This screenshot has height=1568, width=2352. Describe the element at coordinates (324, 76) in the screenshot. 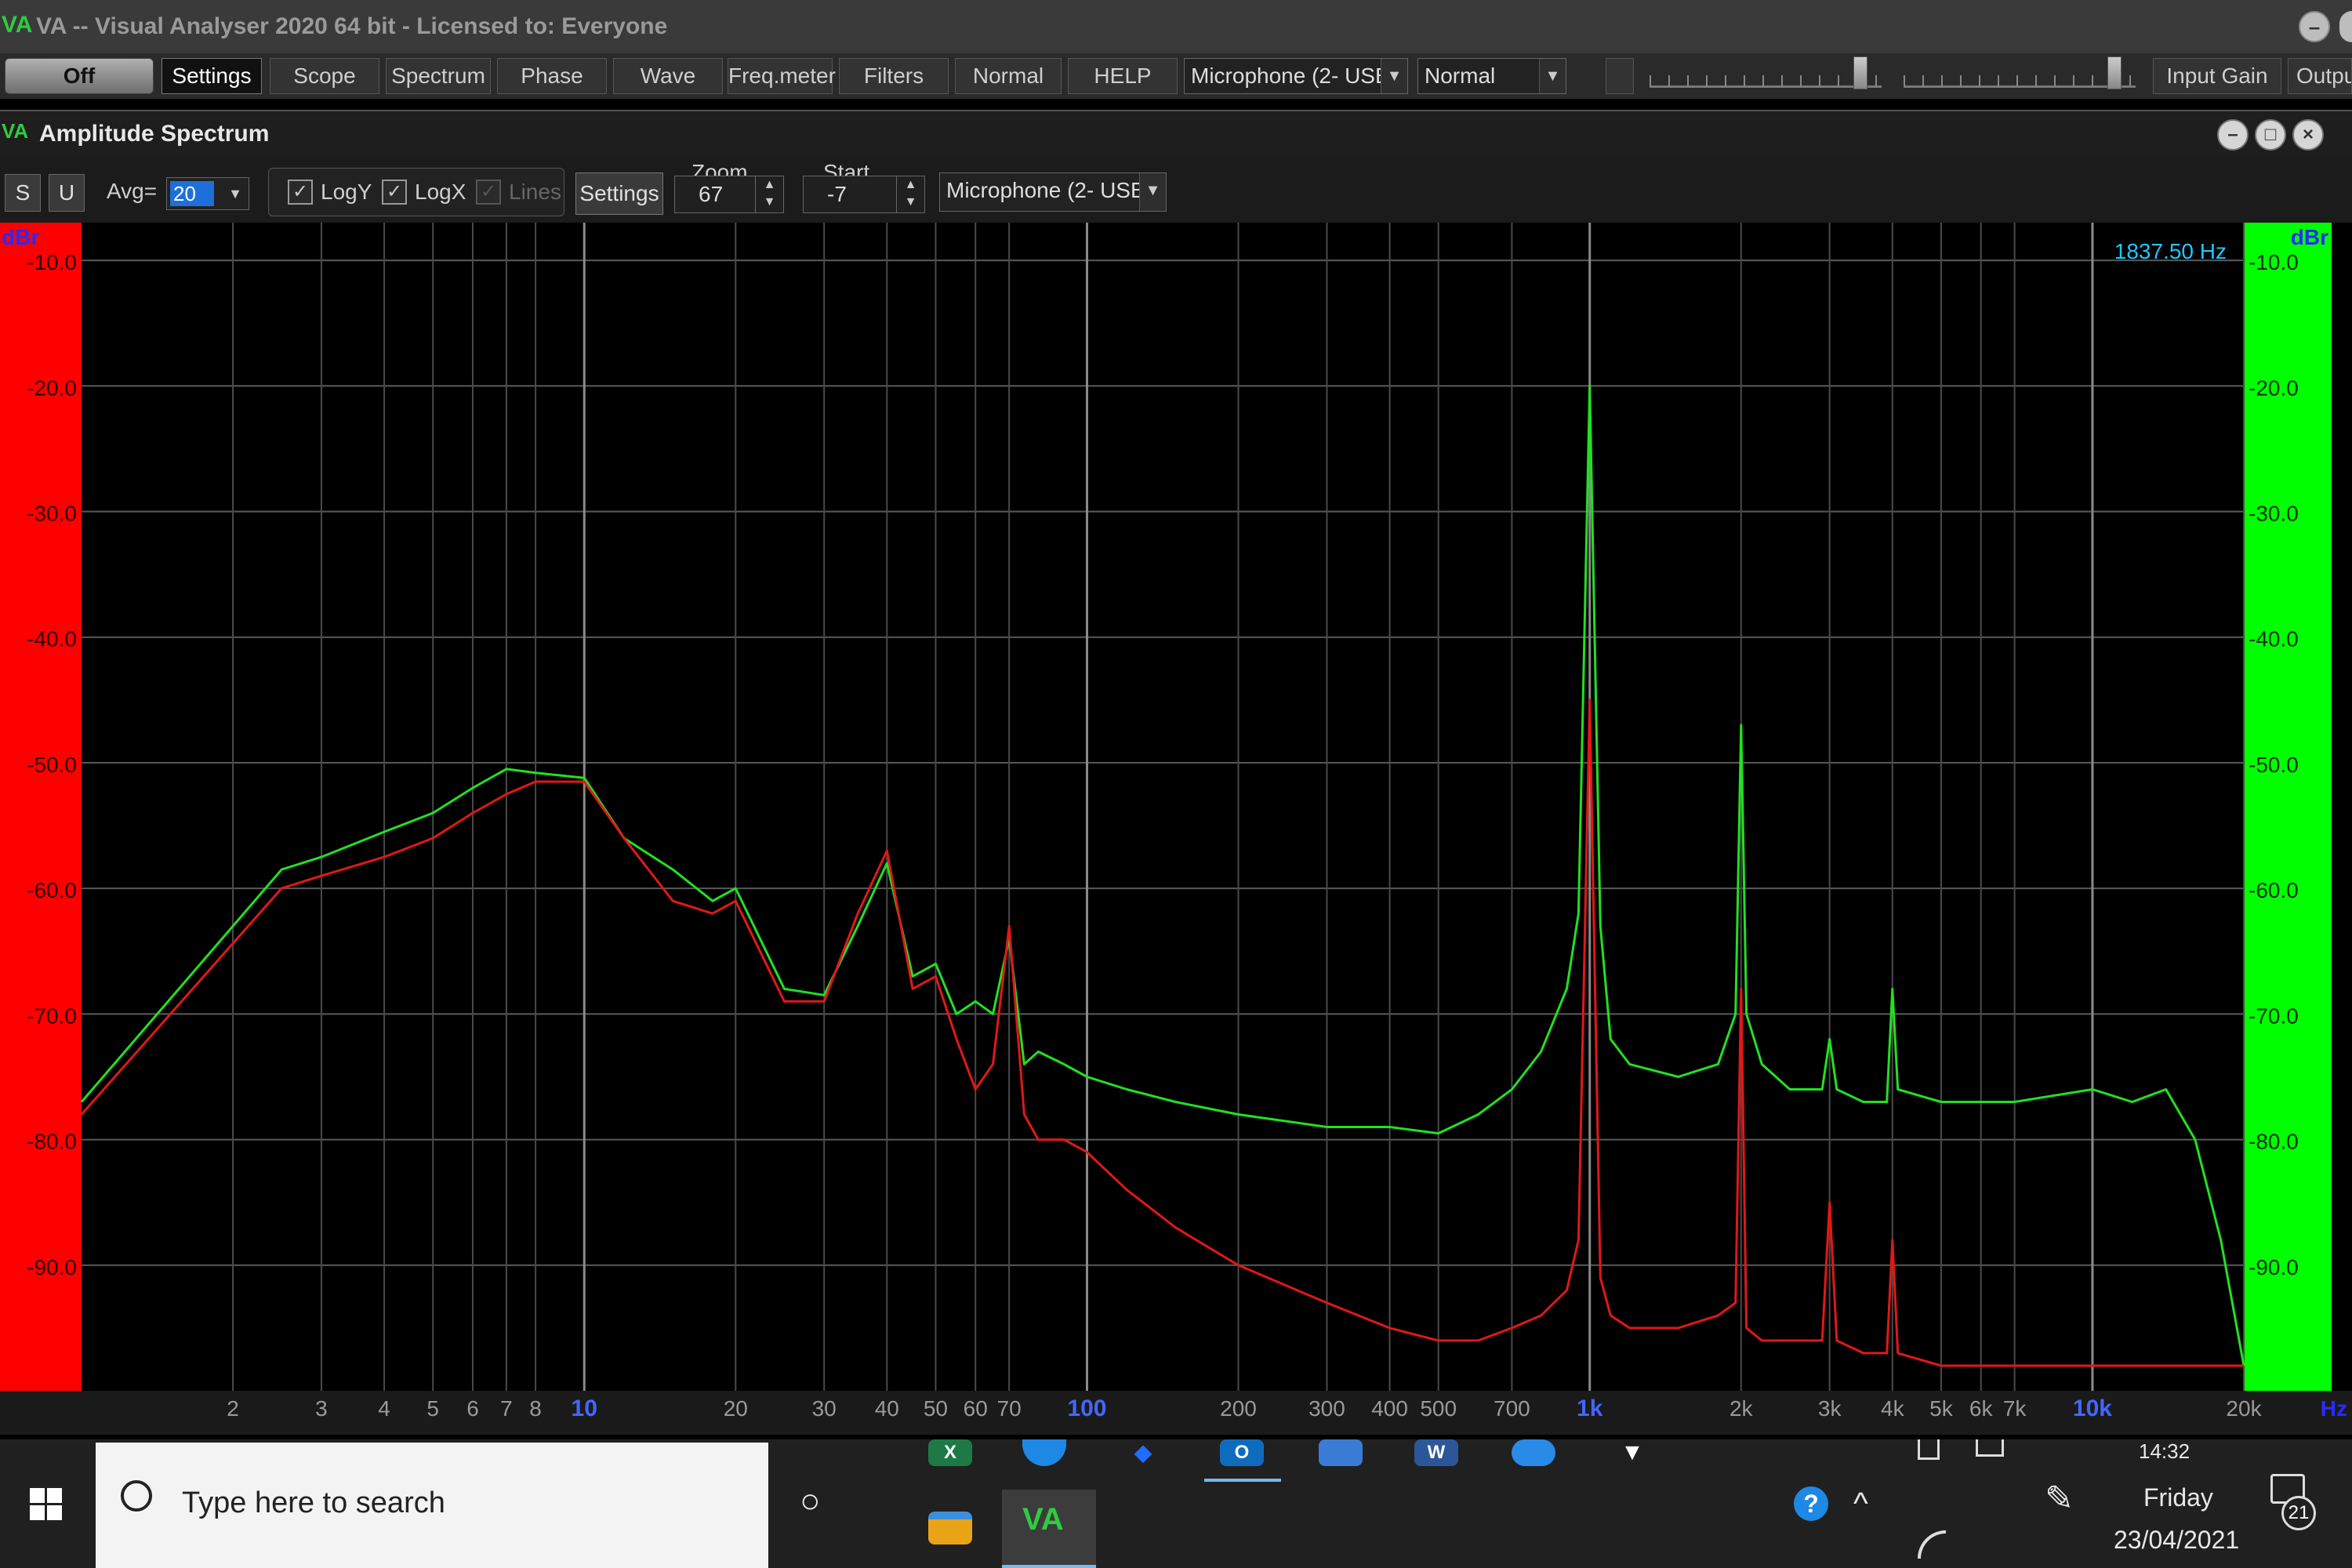

I see `scope-button: Scope` at that location.